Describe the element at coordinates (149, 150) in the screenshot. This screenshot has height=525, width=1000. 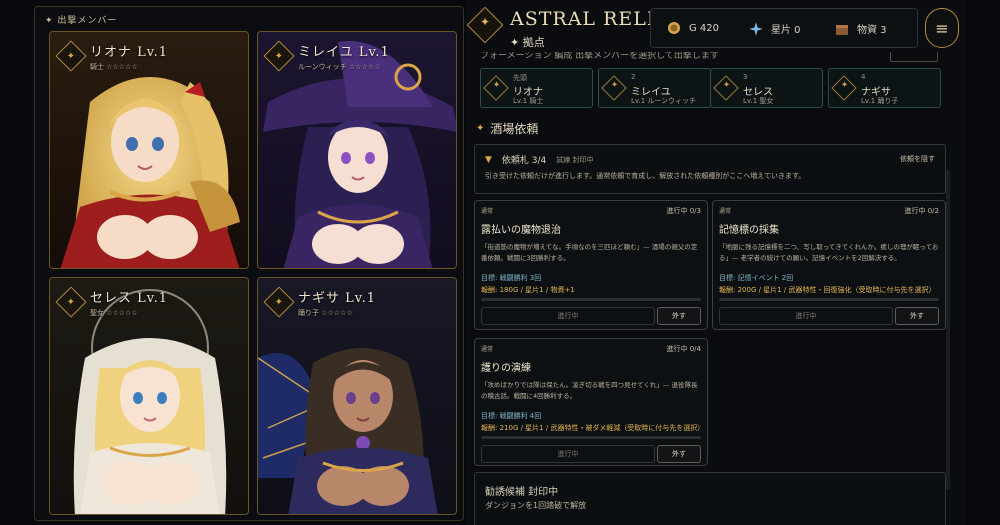
I see `party-card-riona: ✦ リオナ Lv.1 騎士 ☆☆☆☆☆` at that location.